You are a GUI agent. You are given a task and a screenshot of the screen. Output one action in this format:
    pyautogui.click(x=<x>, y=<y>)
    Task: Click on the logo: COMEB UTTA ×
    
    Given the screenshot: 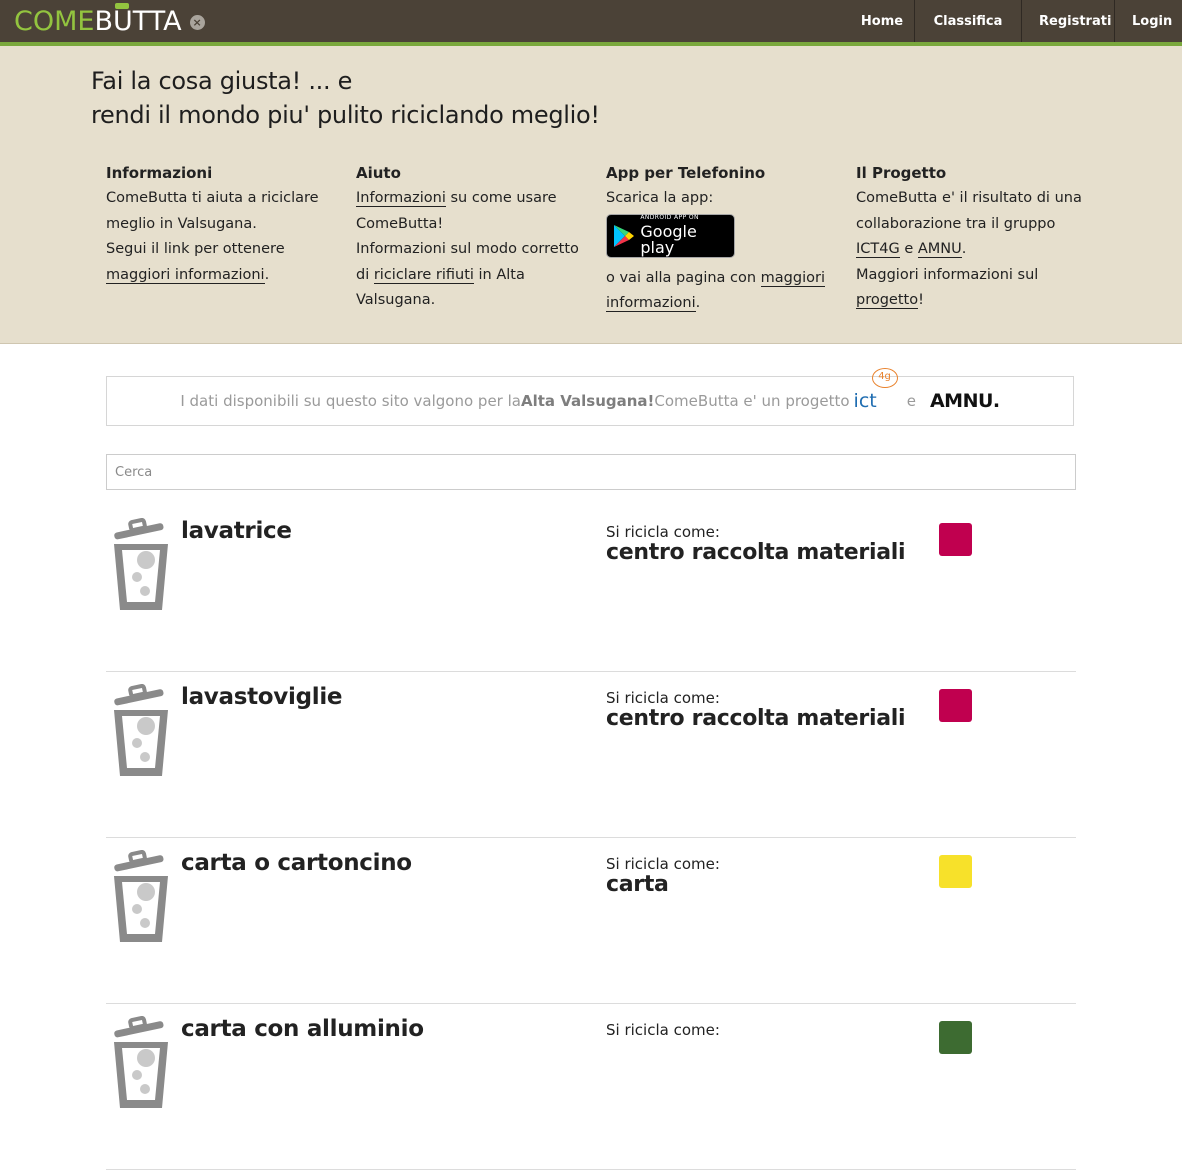 What is the action you would take?
    pyautogui.click(x=109, y=20)
    